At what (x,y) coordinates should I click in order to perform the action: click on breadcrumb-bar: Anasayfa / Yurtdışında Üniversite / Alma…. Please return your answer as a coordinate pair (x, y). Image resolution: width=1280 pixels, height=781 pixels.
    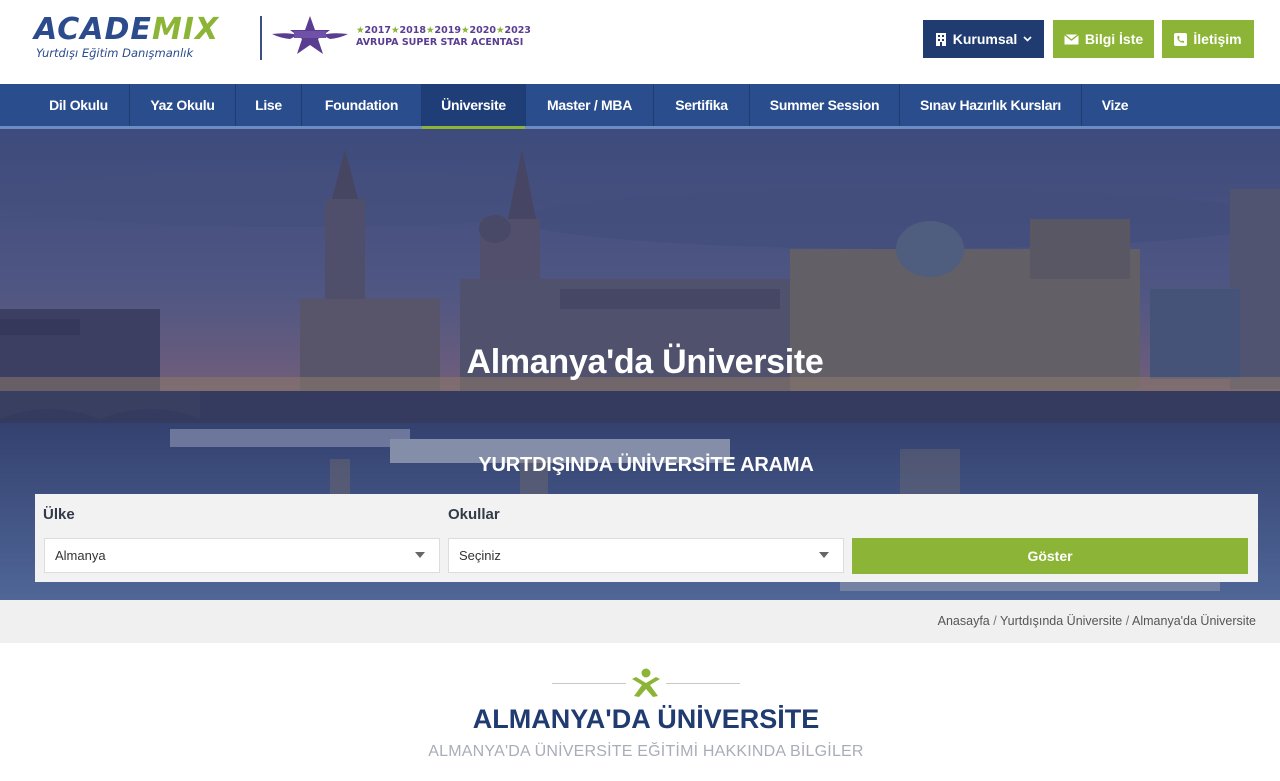
    Looking at the image, I should click on (640, 621).